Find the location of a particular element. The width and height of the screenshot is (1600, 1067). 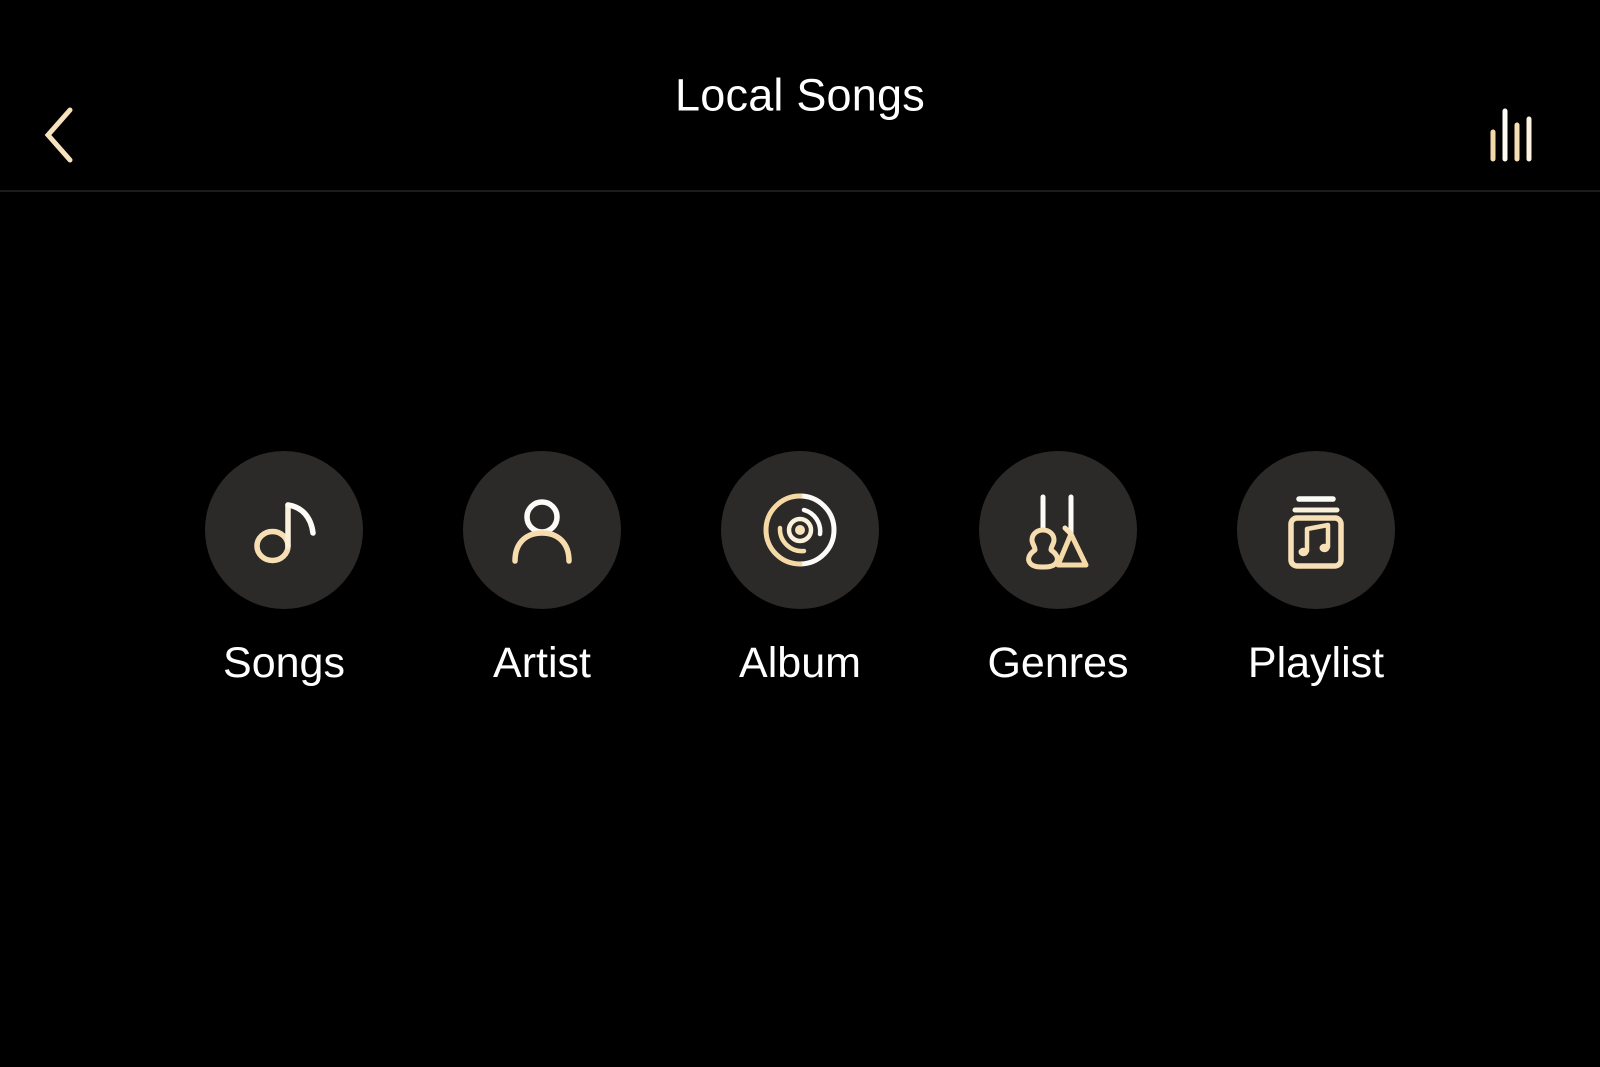

category-songs-circle is located at coordinates (284, 530).